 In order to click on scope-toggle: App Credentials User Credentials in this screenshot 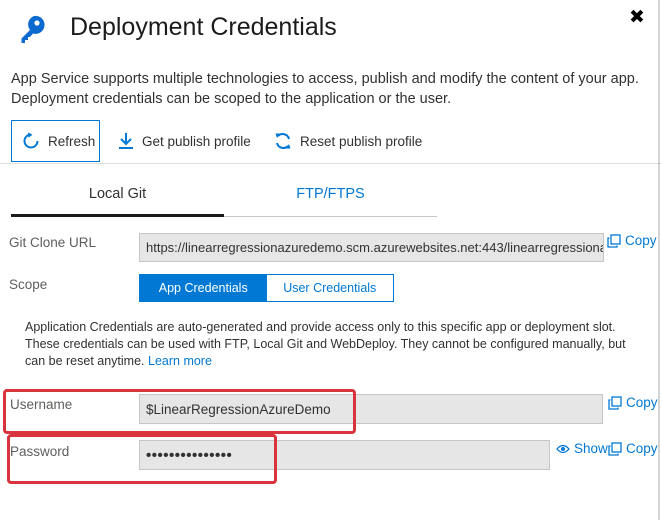, I will do `click(266, 288)`.